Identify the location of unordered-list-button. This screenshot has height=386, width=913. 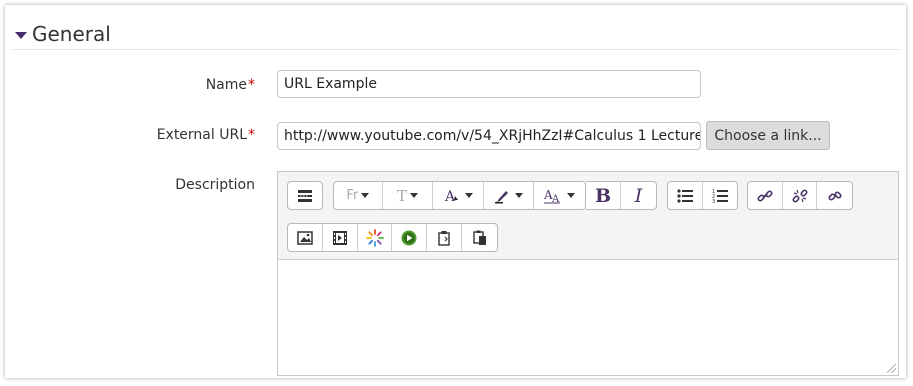
(685, 195).